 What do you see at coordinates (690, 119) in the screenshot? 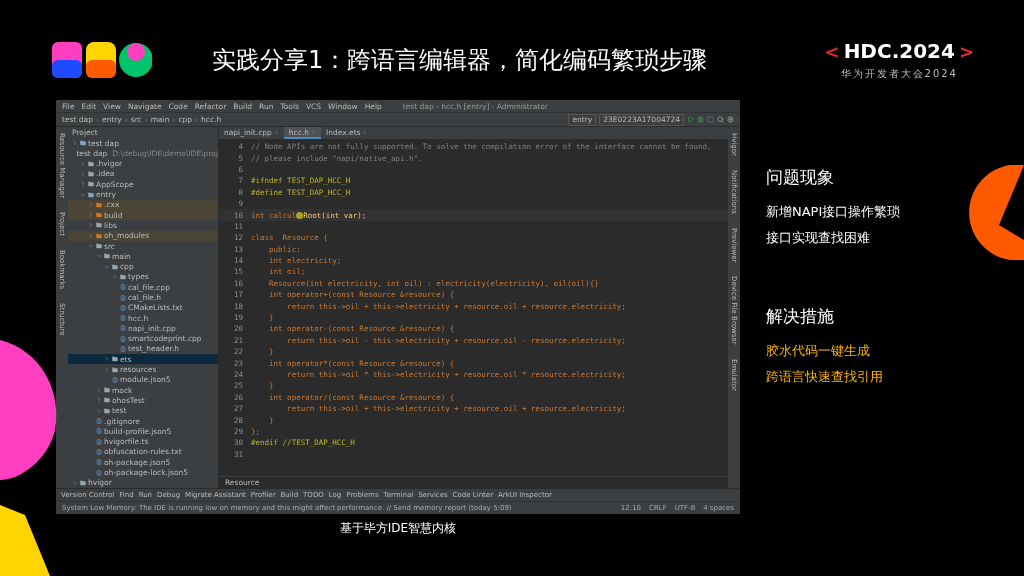
I see `run-icon` at bounding box center [690, 119].